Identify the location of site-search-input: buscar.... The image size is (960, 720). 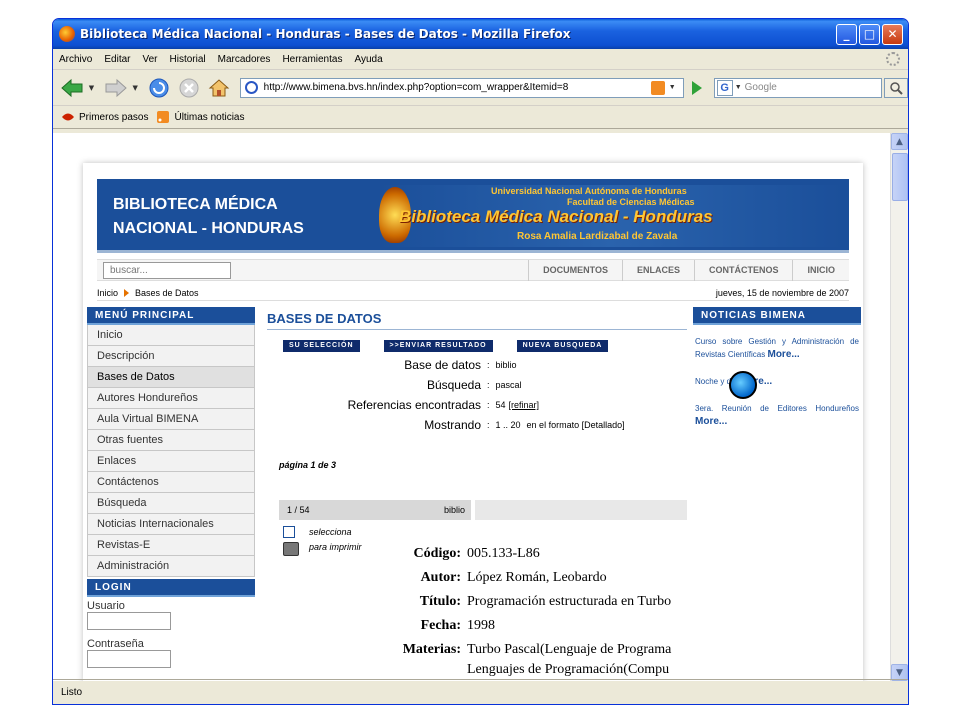
(167, 270).